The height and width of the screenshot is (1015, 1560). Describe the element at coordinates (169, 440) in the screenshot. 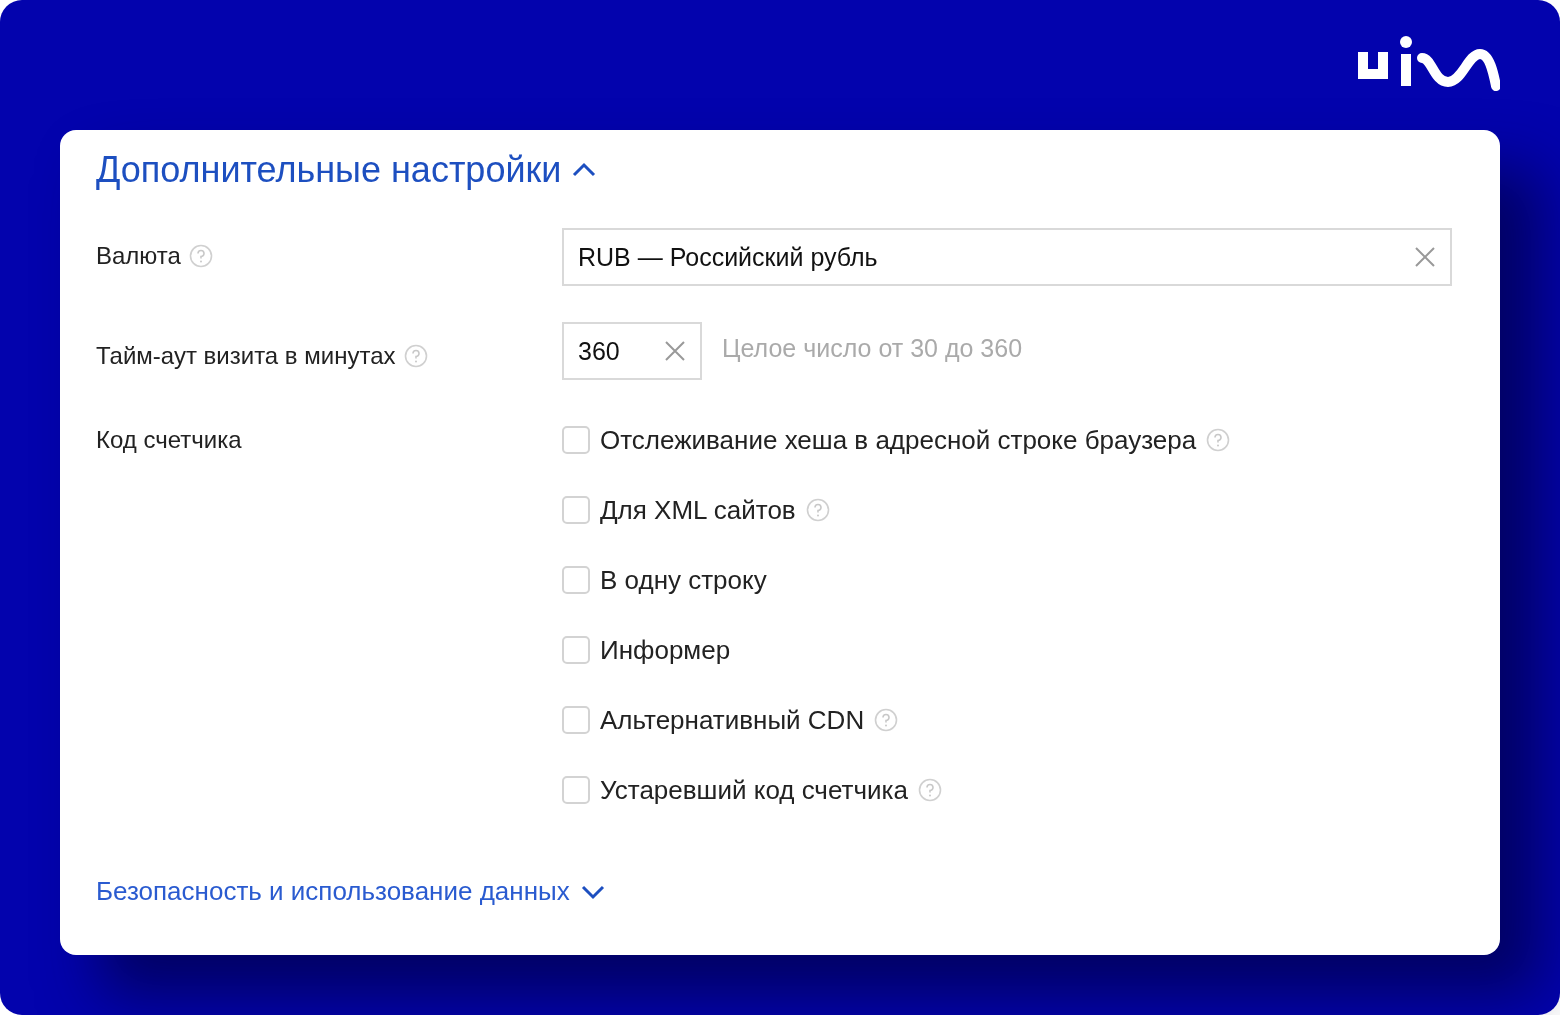

I see `field-label: Код счетчика` at that location.